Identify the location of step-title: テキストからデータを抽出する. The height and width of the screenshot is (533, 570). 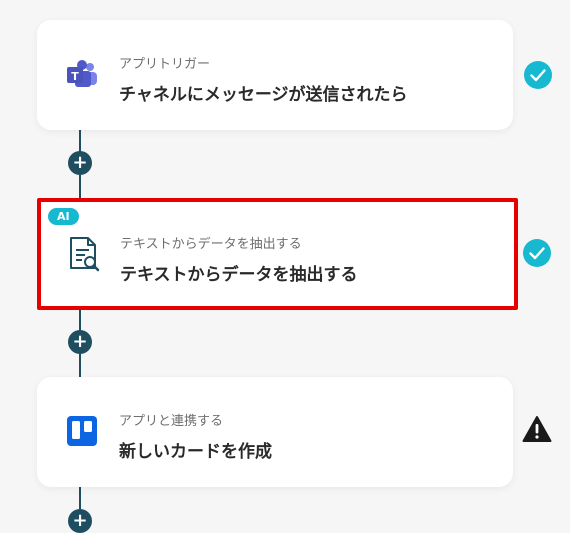
(239, 275).